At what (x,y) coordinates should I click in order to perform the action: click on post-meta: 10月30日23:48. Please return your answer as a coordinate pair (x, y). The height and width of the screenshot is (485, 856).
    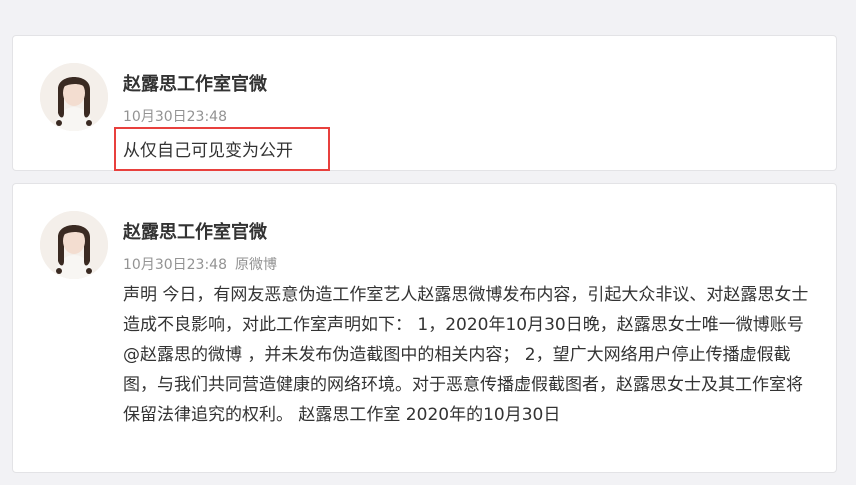
    Looking at the image, I should click on (175, 116).